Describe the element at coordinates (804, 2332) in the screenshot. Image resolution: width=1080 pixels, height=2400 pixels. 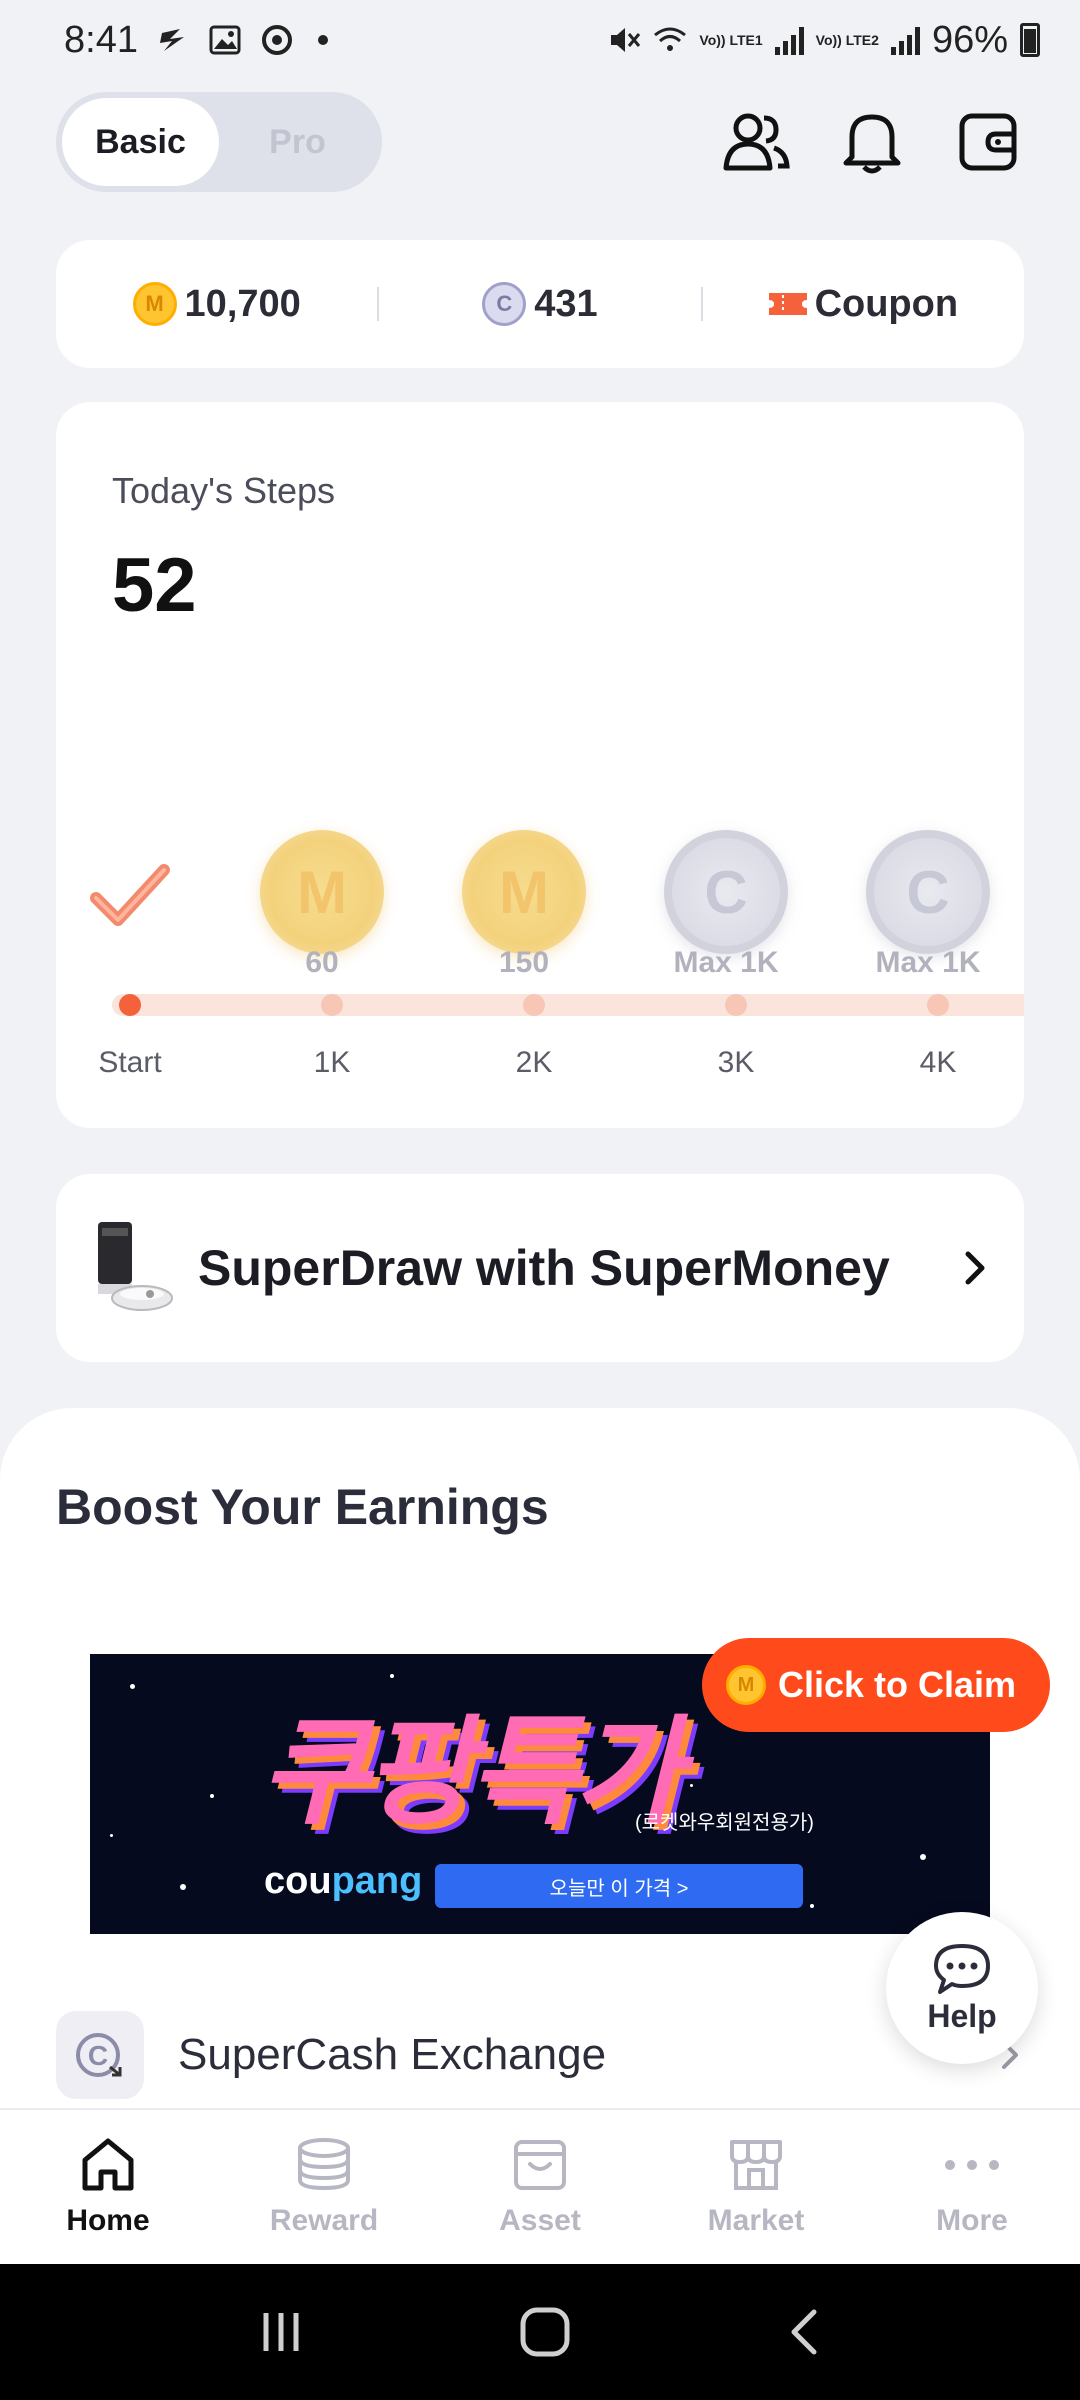
I see `back-icon` at that location.